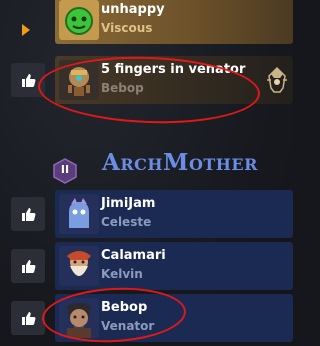 Image resolution: width=320 pixels, height=346 pixels. Describe the element at coordinates (174, 266) in the screenshot. I see `player-row-calamari: Calamari Kelvin` at that location.